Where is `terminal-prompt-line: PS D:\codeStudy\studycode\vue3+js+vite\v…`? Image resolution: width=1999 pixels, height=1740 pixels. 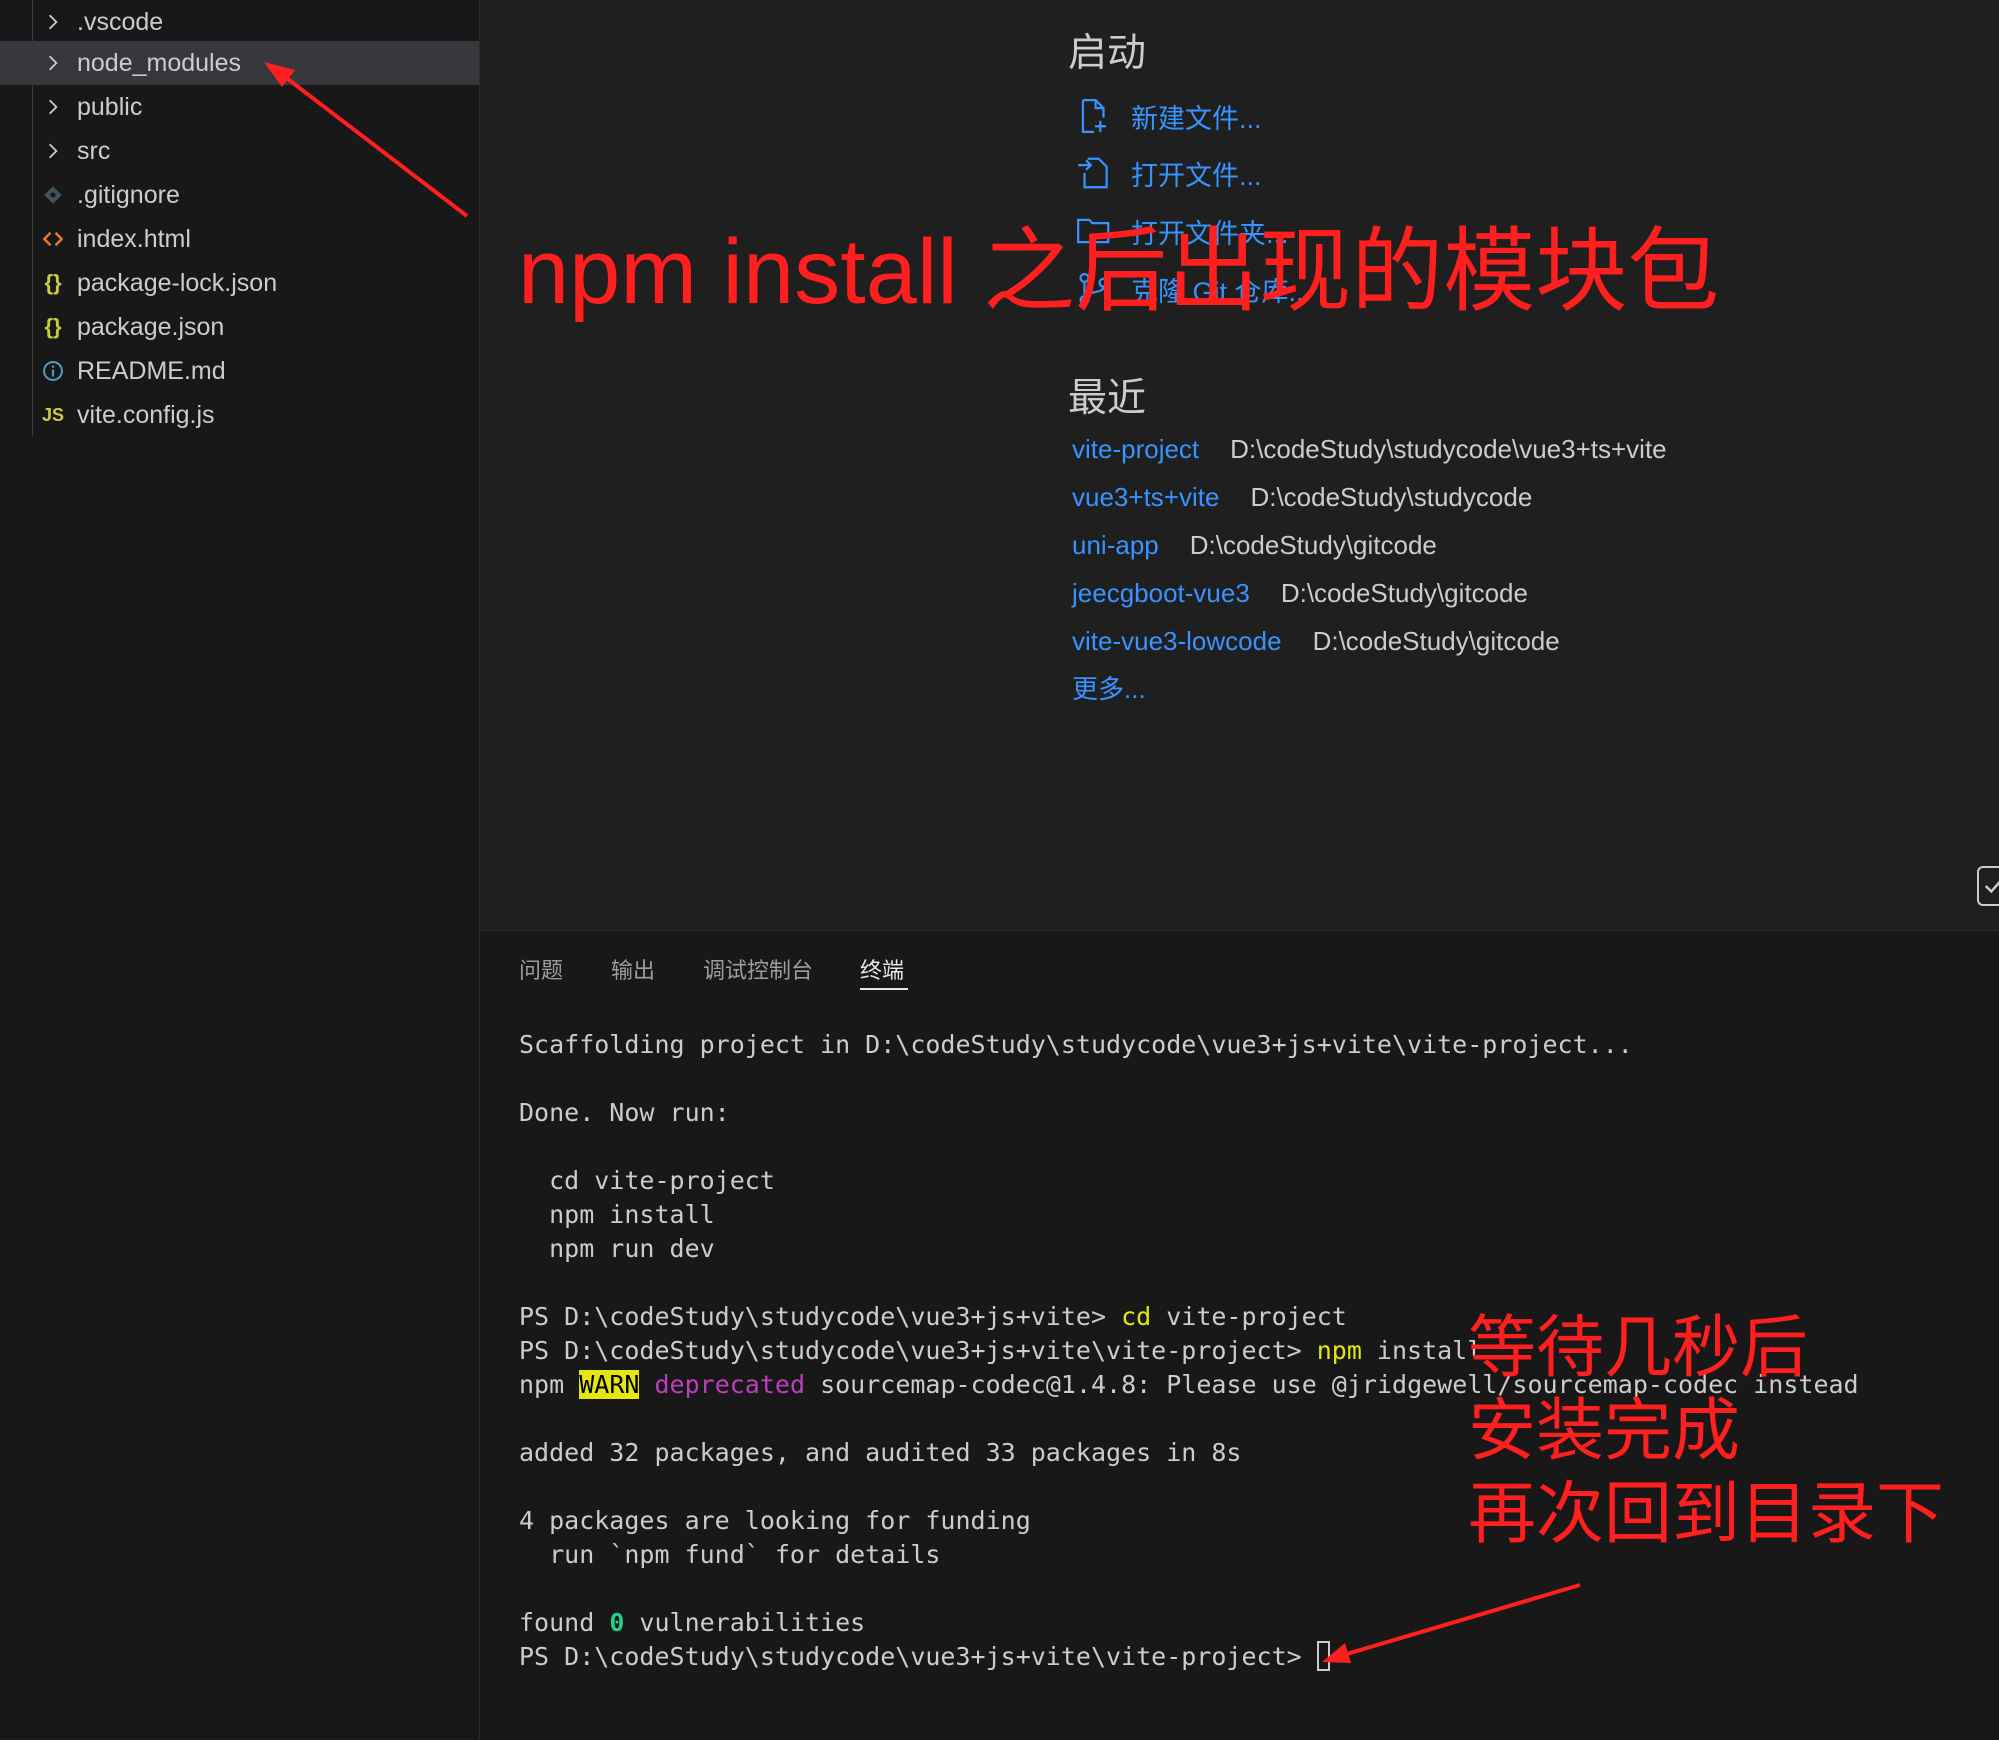 terminal-prompt-line: PS D:\codeStudy\studycode\vue3+js+vite\v… is located at coordinates (1254, 1657).